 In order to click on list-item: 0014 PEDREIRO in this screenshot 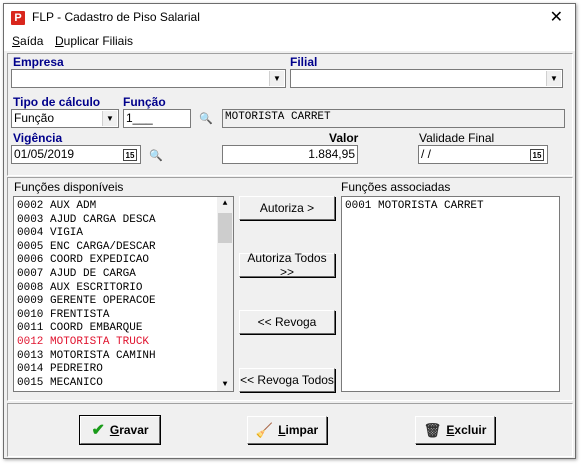, I will do `click(123, 370)`.